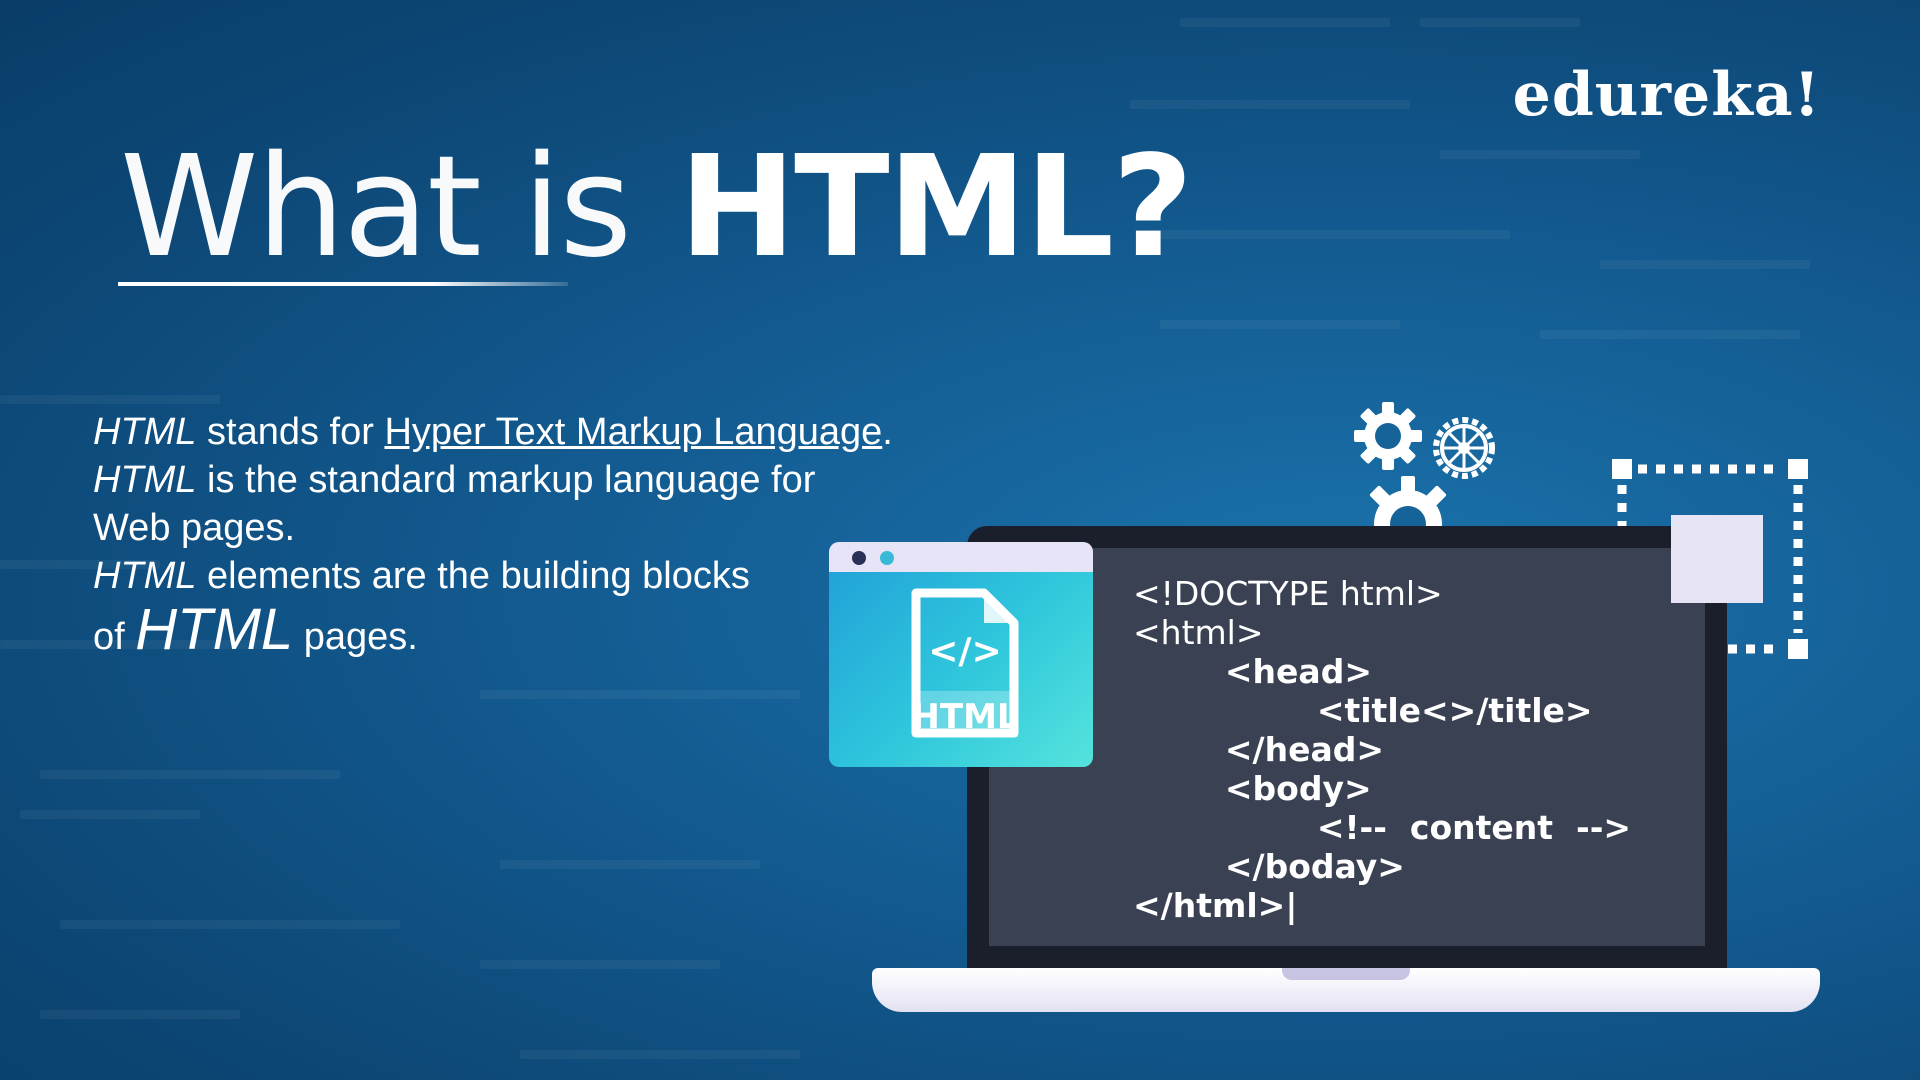  Describe the element at coordinates (506, 480) in the screenshot. I see `text: is the standard markup language for` at that location.